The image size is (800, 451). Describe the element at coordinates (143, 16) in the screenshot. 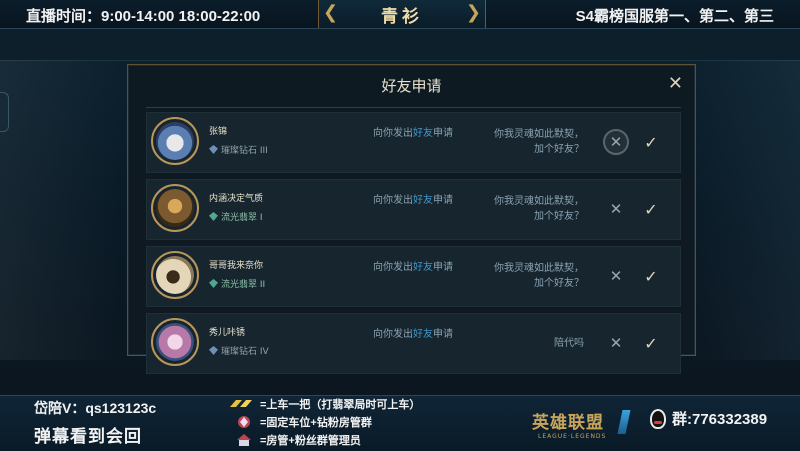

I see `stream-schedule: 直播时间：9:00-14:00 18:00-22:00` at that location.